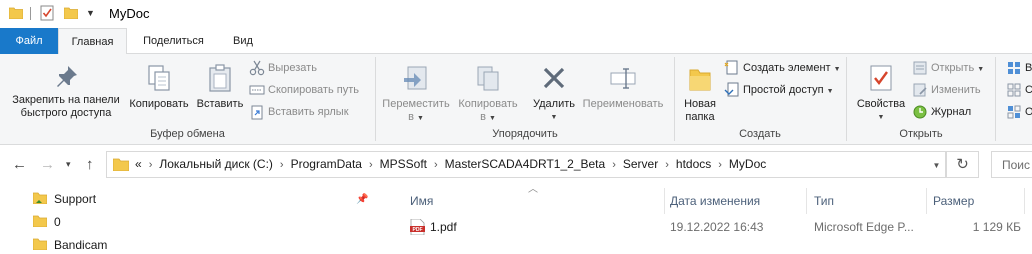 The image size is (1032, 254). Describe the element at coordinates (66, 89) in the screenshot. I see `pin-to-quick-access-button: Закрепить на панели быстрого доступа` at that location.